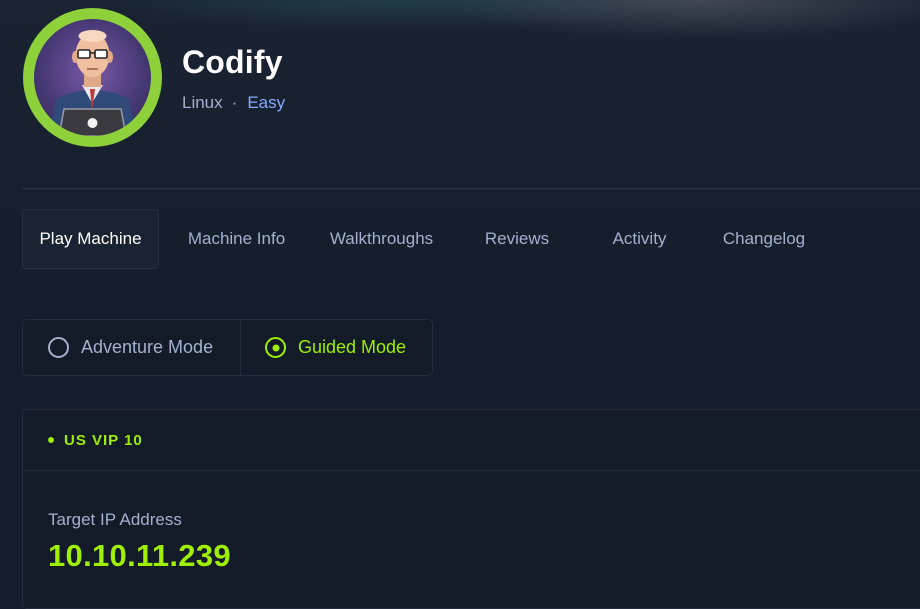  What do you see at coordinates (51, 440) in the screenshot?
I see `server-status-dot` at bounding box center [51, 440].